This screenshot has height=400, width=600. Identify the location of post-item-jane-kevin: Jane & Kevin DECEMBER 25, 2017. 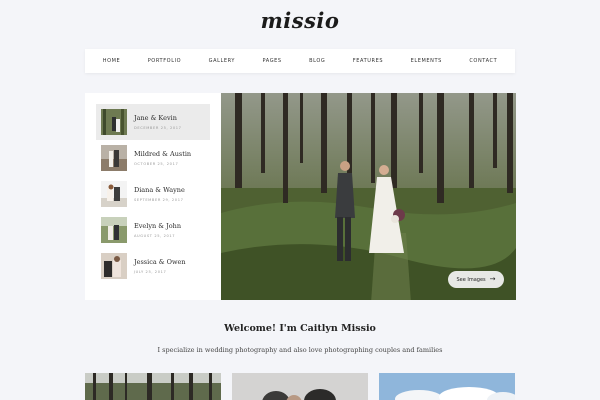
(153, 122).